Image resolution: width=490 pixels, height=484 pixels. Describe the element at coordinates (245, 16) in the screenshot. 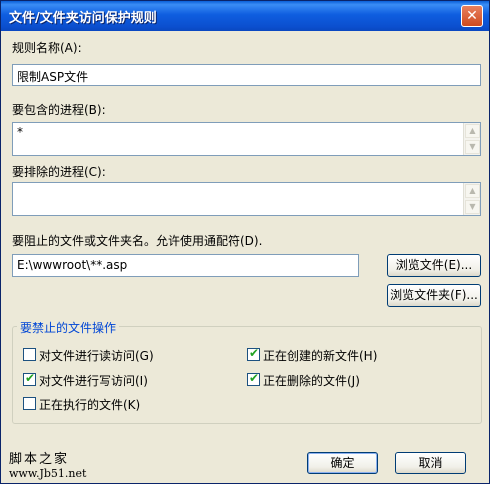

I see `title-bar: 文件/文件夹访问保护规则 ✕` at that location.